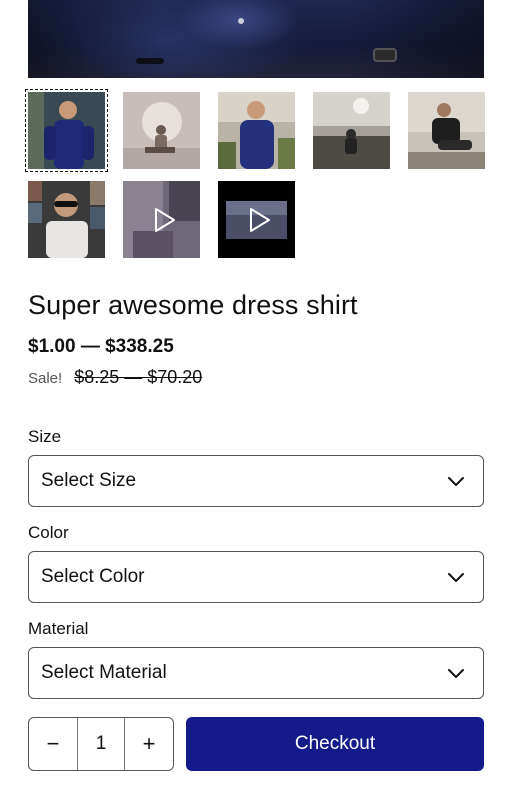  I want to click on product-price-range: $1.00 — $338.25, so click(101, 346).